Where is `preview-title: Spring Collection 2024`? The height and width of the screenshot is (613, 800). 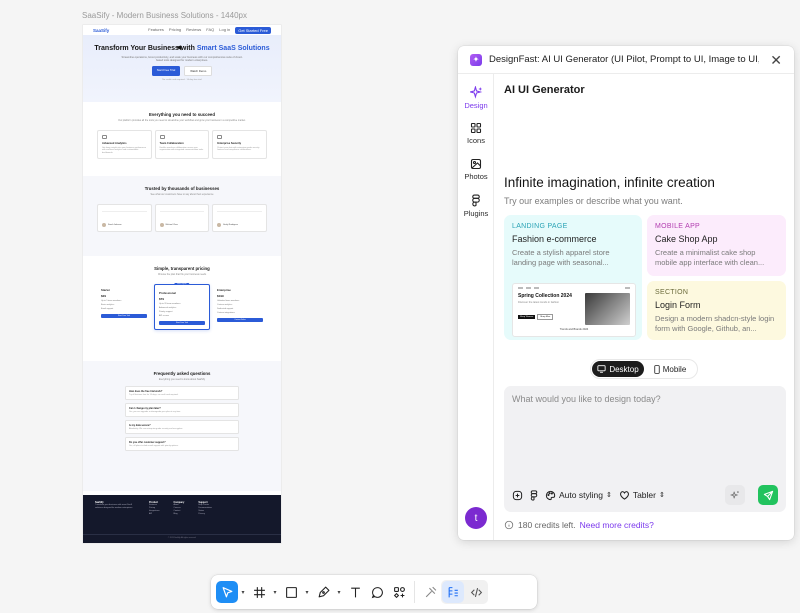
preview-title: Spring Collection 2024 is located at coordinates (545, 296).